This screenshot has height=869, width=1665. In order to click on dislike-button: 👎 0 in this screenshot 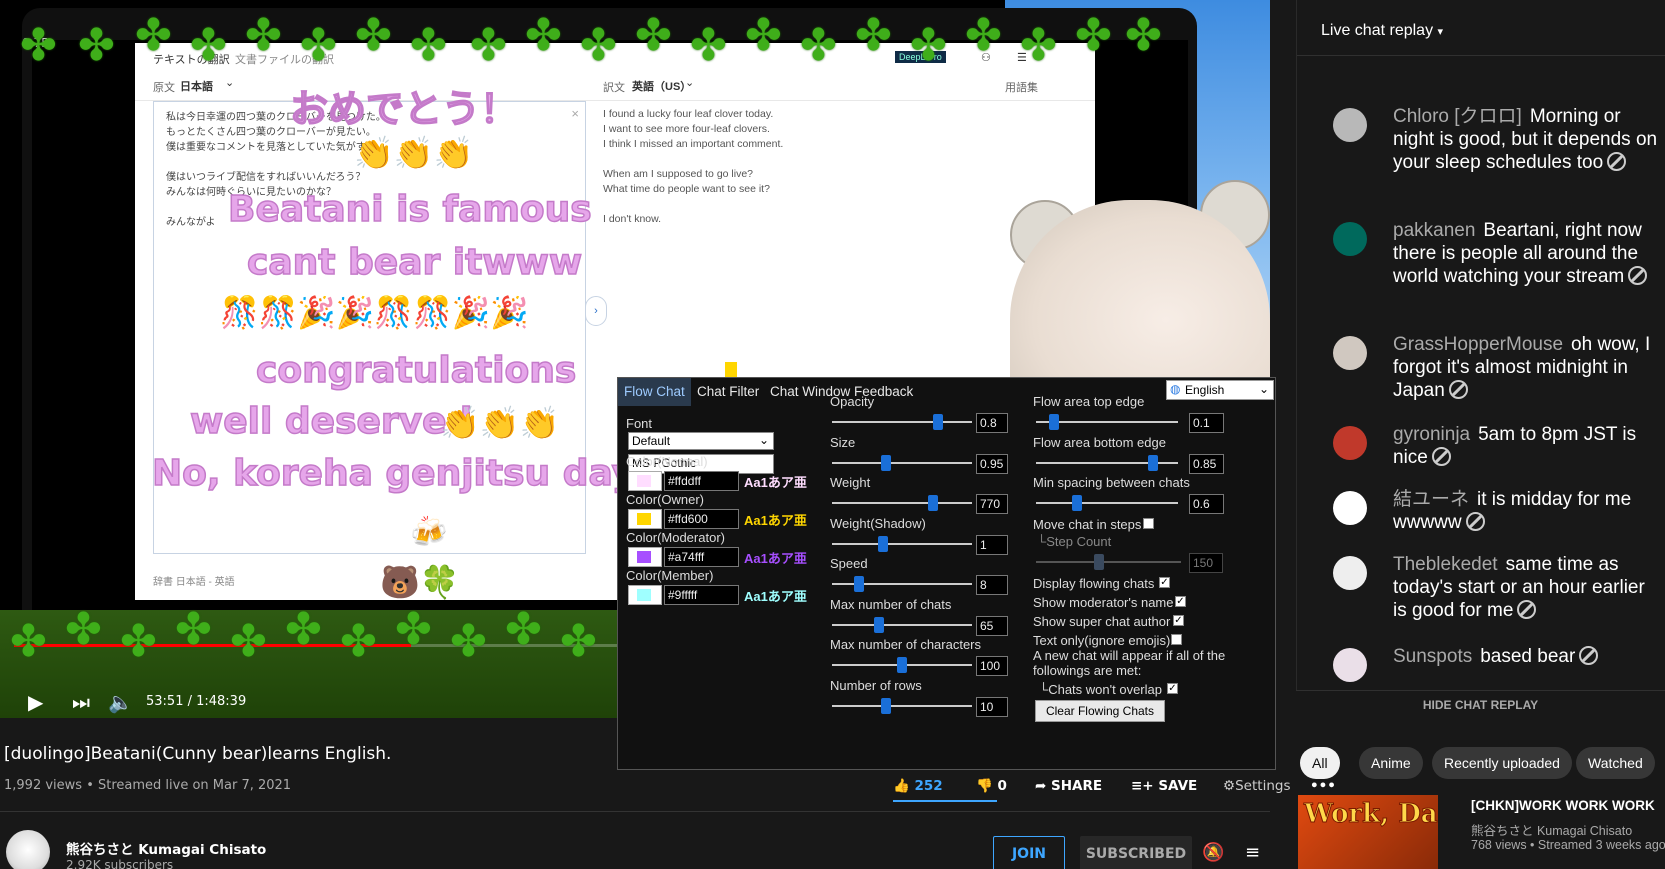, I will do `click(991, 786)`.